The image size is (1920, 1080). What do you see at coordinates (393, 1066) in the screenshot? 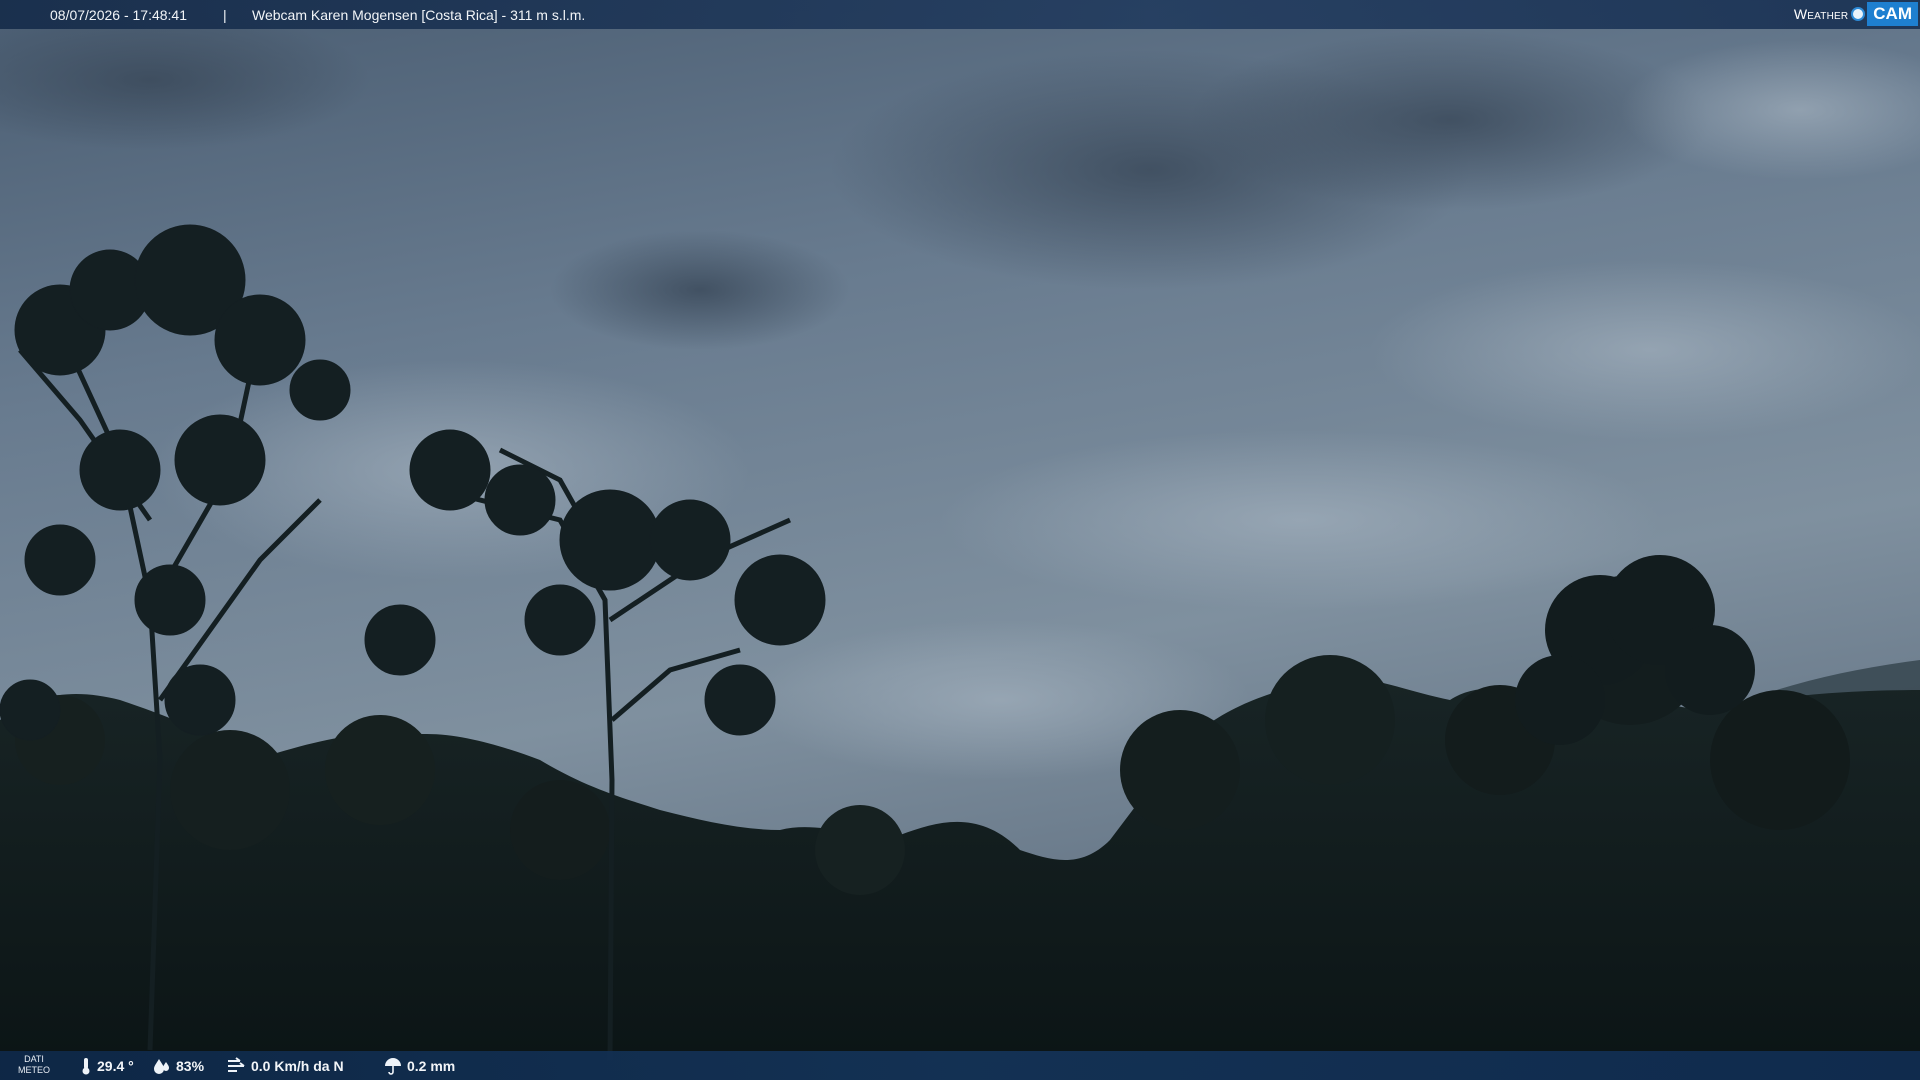
I see `umbrella-icon` at bounding box center [393, 1066].